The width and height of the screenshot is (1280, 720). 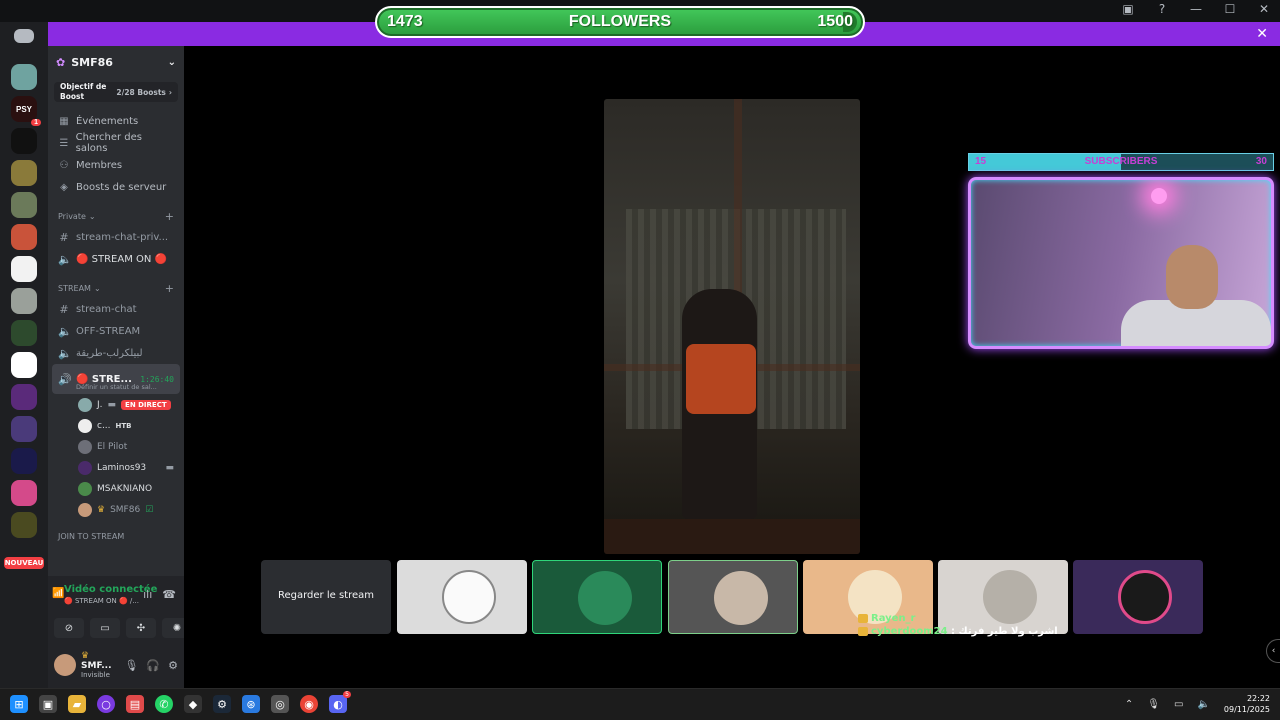 I want to click on channel-stream-on: 🔈 🔴 STREAM ON 🔴, so click(x=116, y=259).